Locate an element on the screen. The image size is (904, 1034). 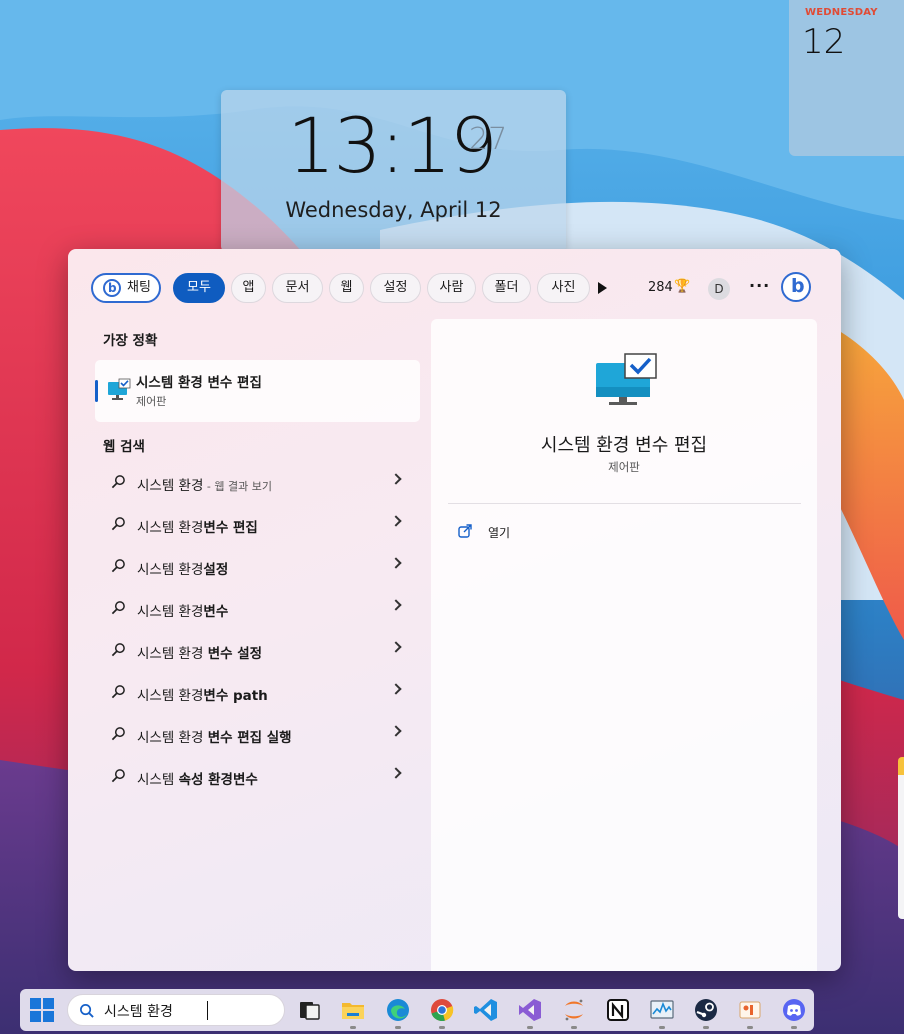
preview-title: 시스템 환경 변수 편집 is located at coordinates (624, 445).